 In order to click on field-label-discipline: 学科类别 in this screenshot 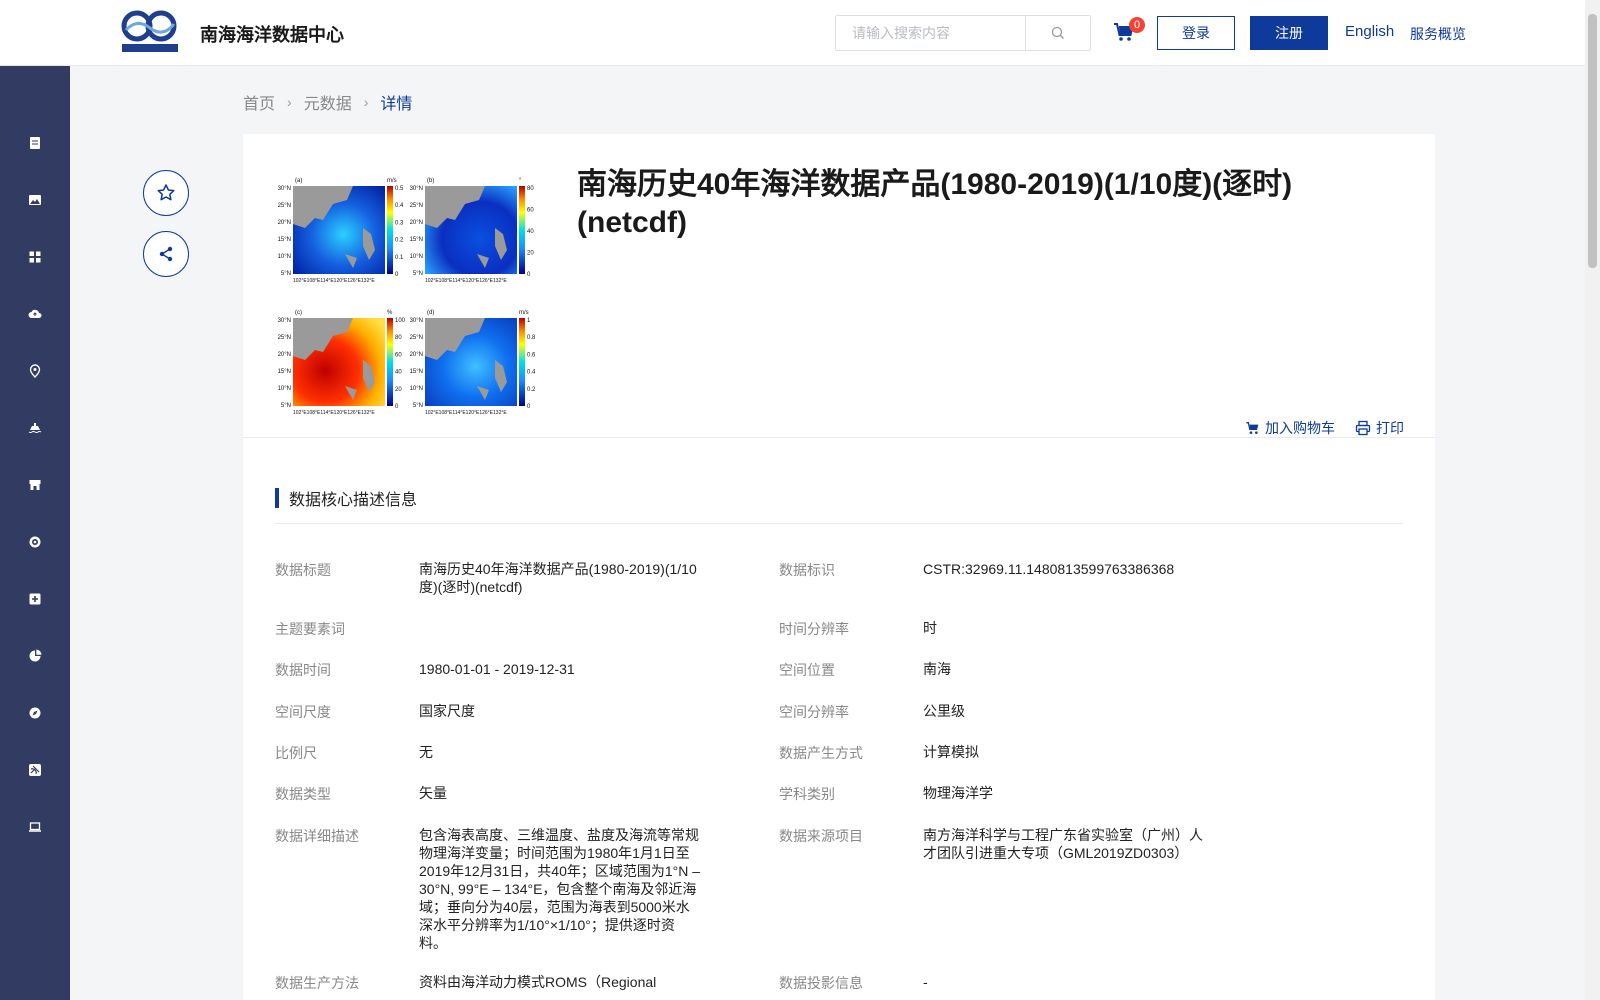, I will do `click(807, 794)`.